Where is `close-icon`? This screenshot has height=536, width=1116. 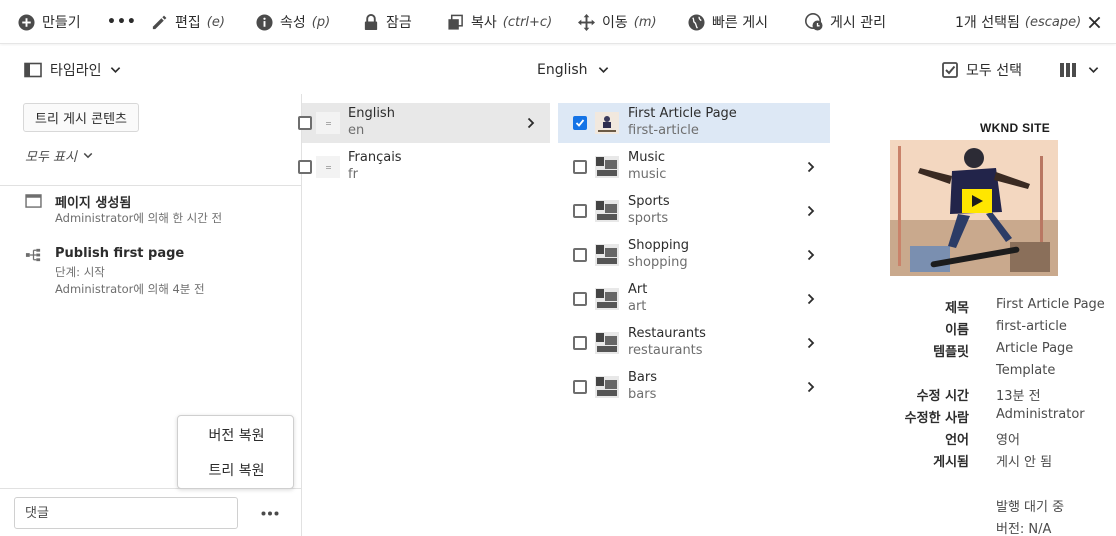 close-icon is located at coordinates (1094, 22).